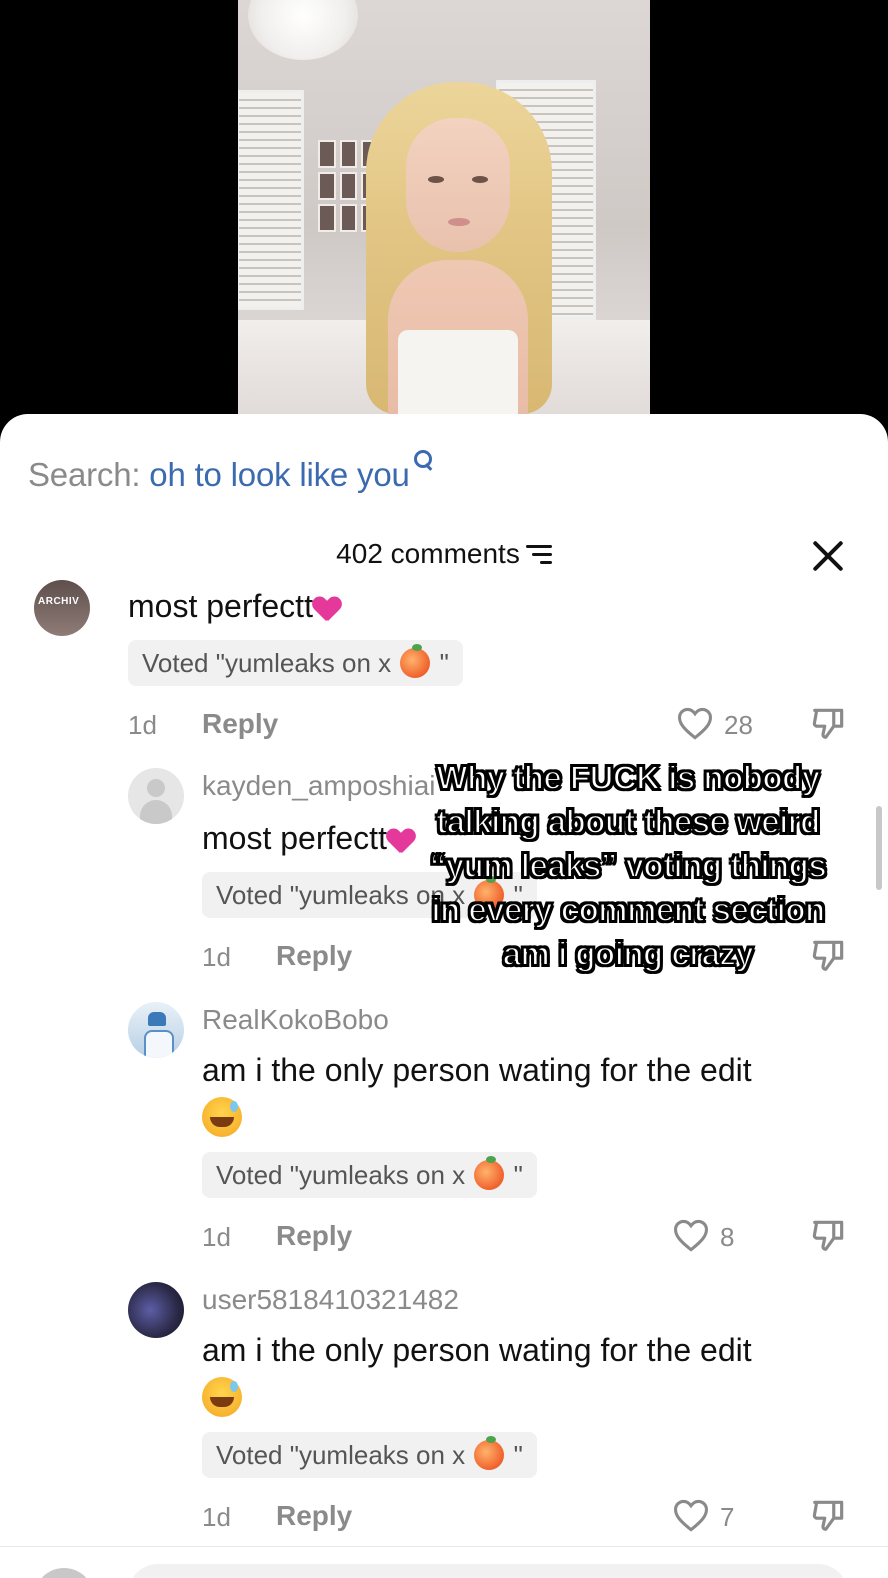 This screenshot has height=1578, width=888. I want to click on comment-text: most perfectt, so click(448, 606).